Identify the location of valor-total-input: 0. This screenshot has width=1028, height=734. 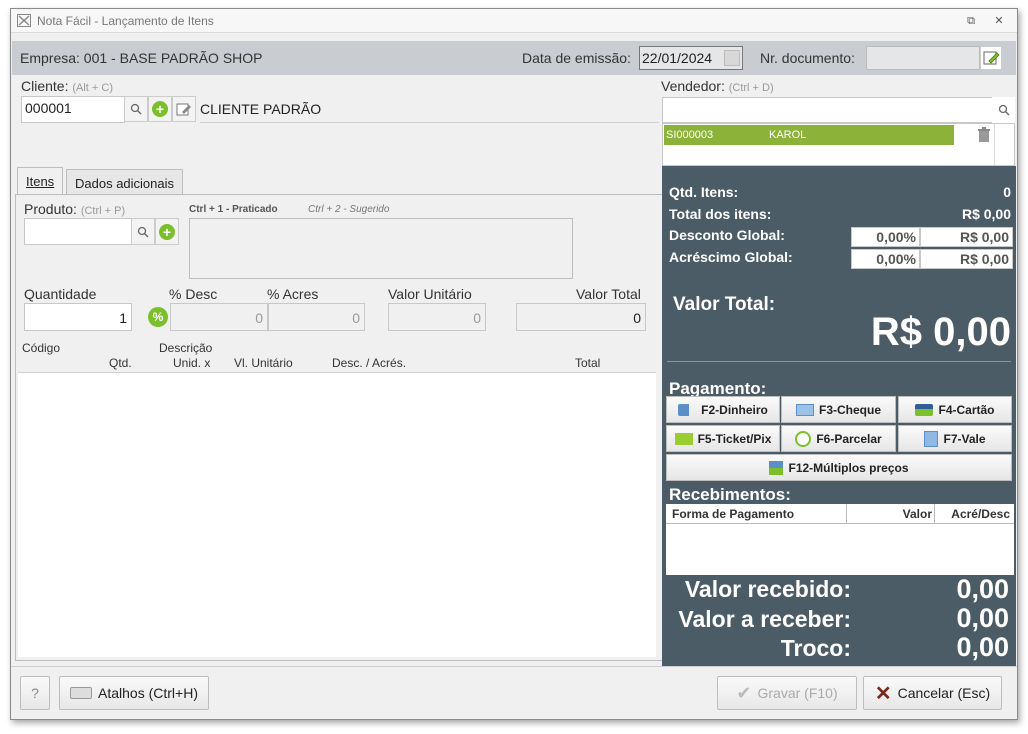
(581, 317).